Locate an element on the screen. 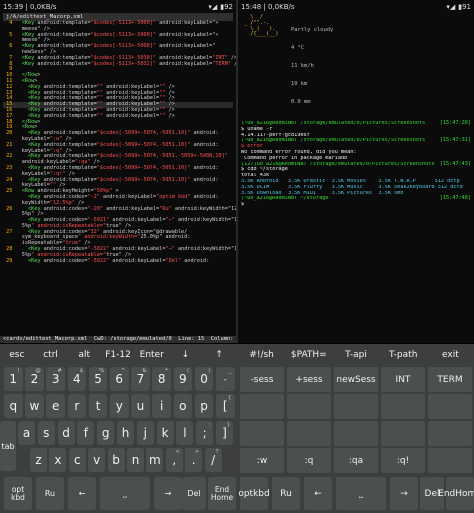 Image resolution: width=474 pixels, height=513 pixels. key-;: ;: is located at coordinates (205, 433).